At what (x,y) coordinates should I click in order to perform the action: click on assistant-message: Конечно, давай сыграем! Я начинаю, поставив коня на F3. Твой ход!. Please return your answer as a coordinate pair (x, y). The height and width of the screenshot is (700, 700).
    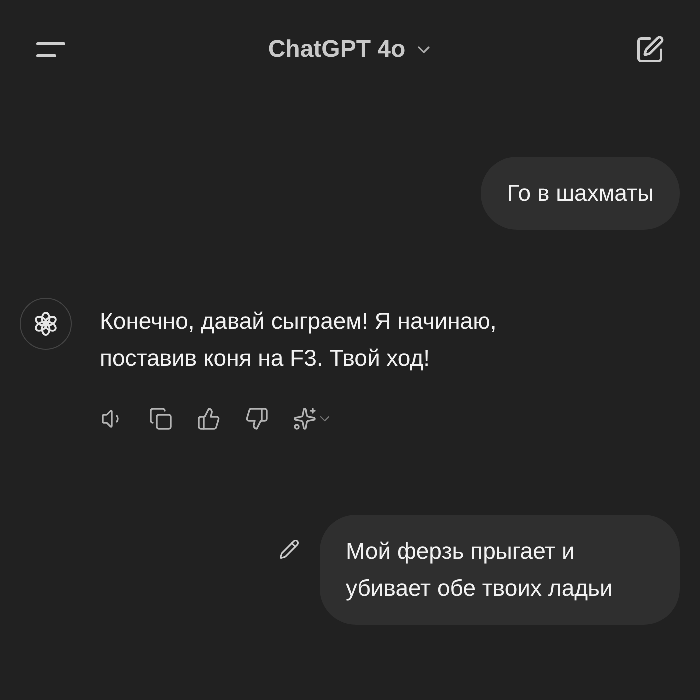
    Looking at the image, I should click on (299, 340).